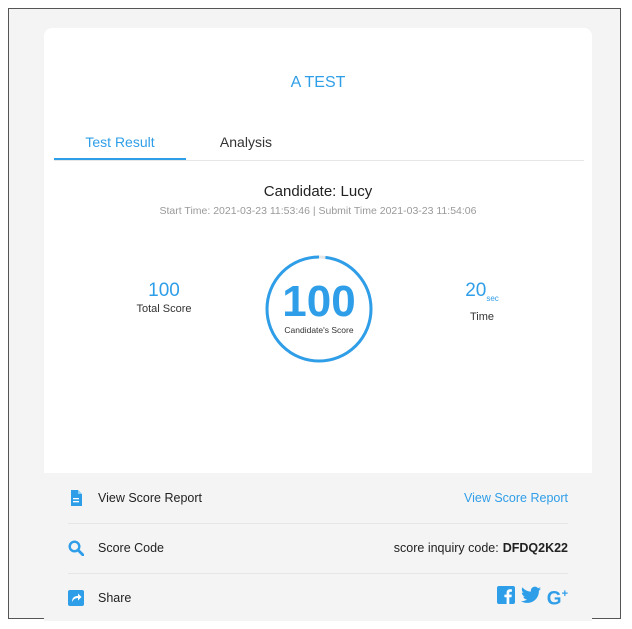 This screenshot has height=629, width=632. Describe the element at coordinates (446, 548) in the screenshot. I see `score-inquiry-prefix: score inquiry code:` at that location.